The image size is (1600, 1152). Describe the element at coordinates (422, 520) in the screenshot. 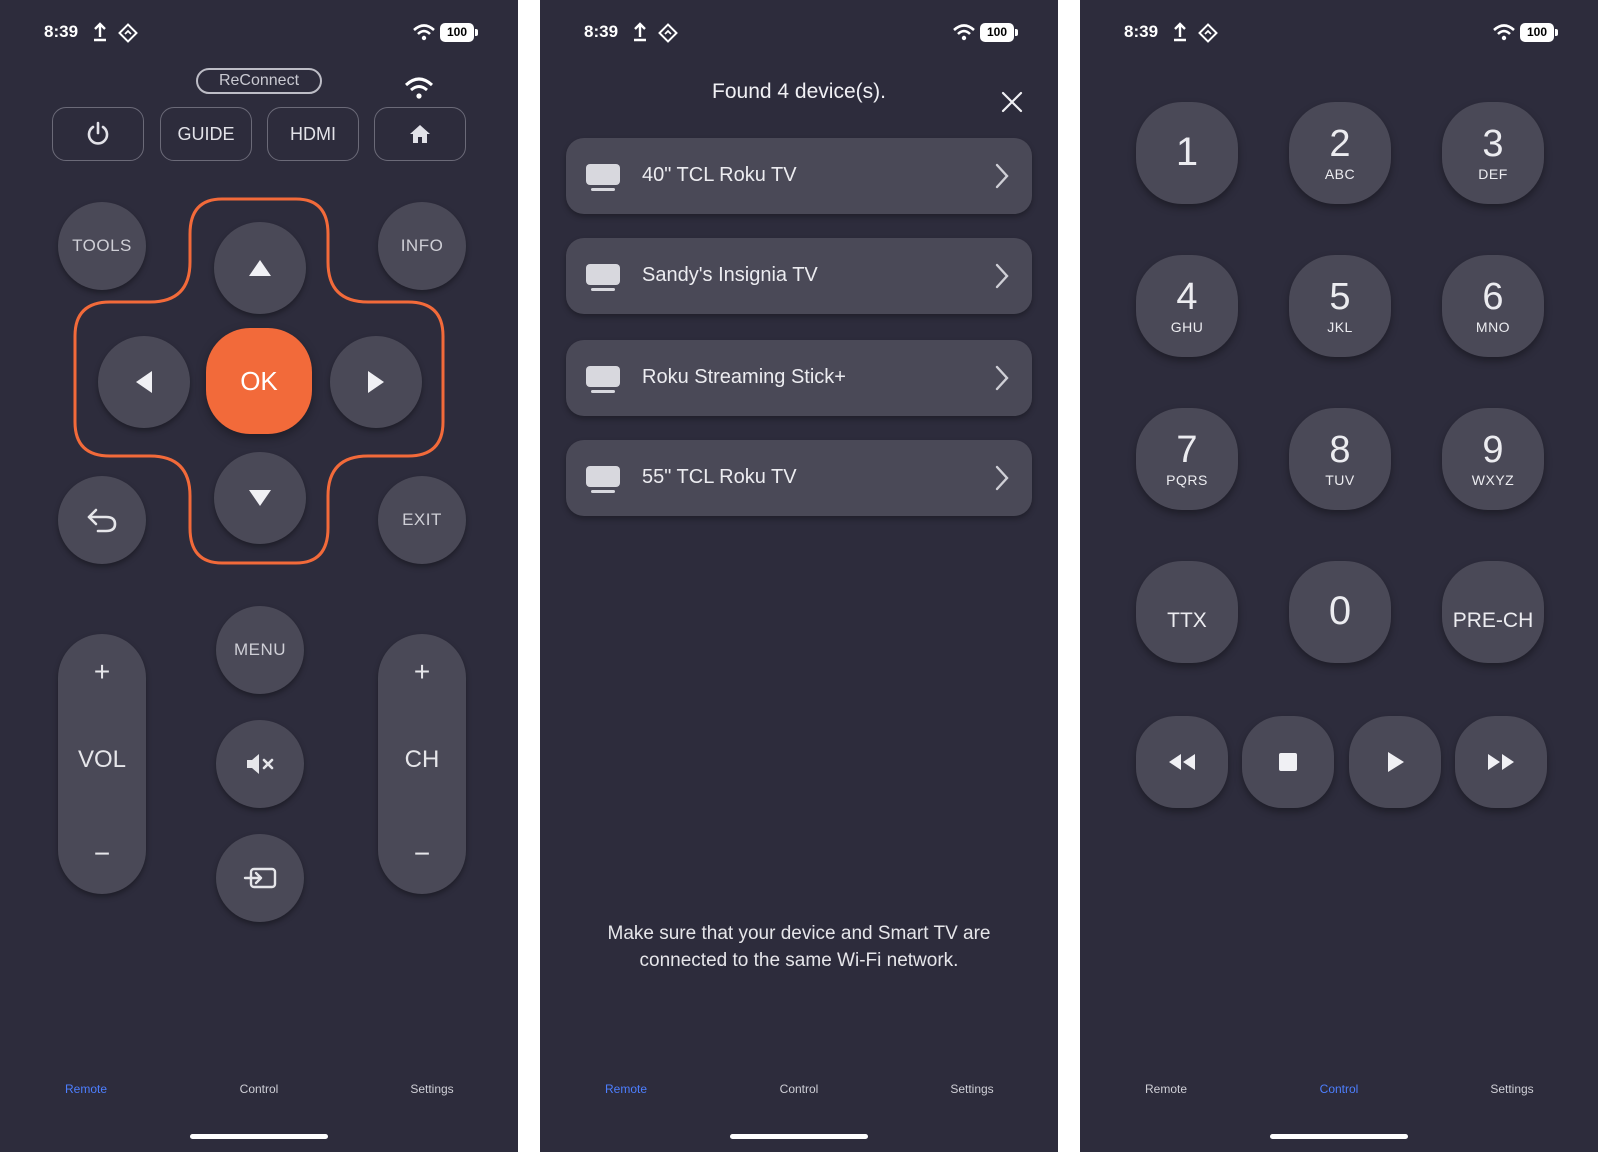

I see `exit-button: EXIT` at that location.